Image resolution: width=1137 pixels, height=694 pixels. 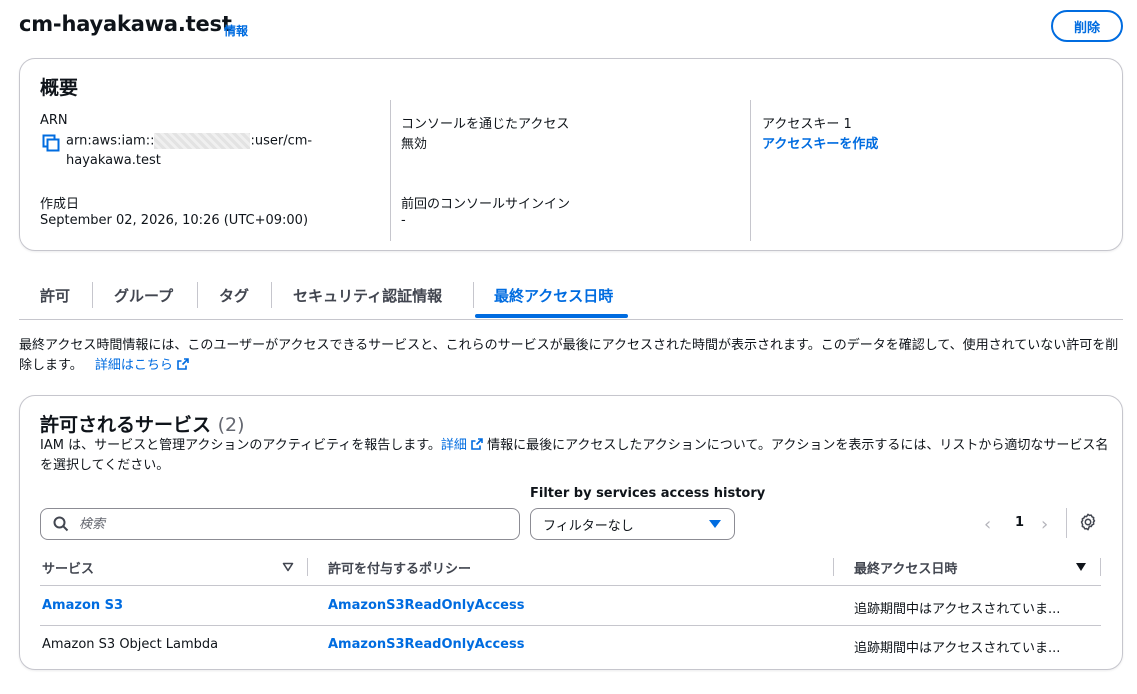 What do you see at coordinates (60, 204) in the screenshot?
I see `created-label: 作成日` at bounding box center [60, 204].